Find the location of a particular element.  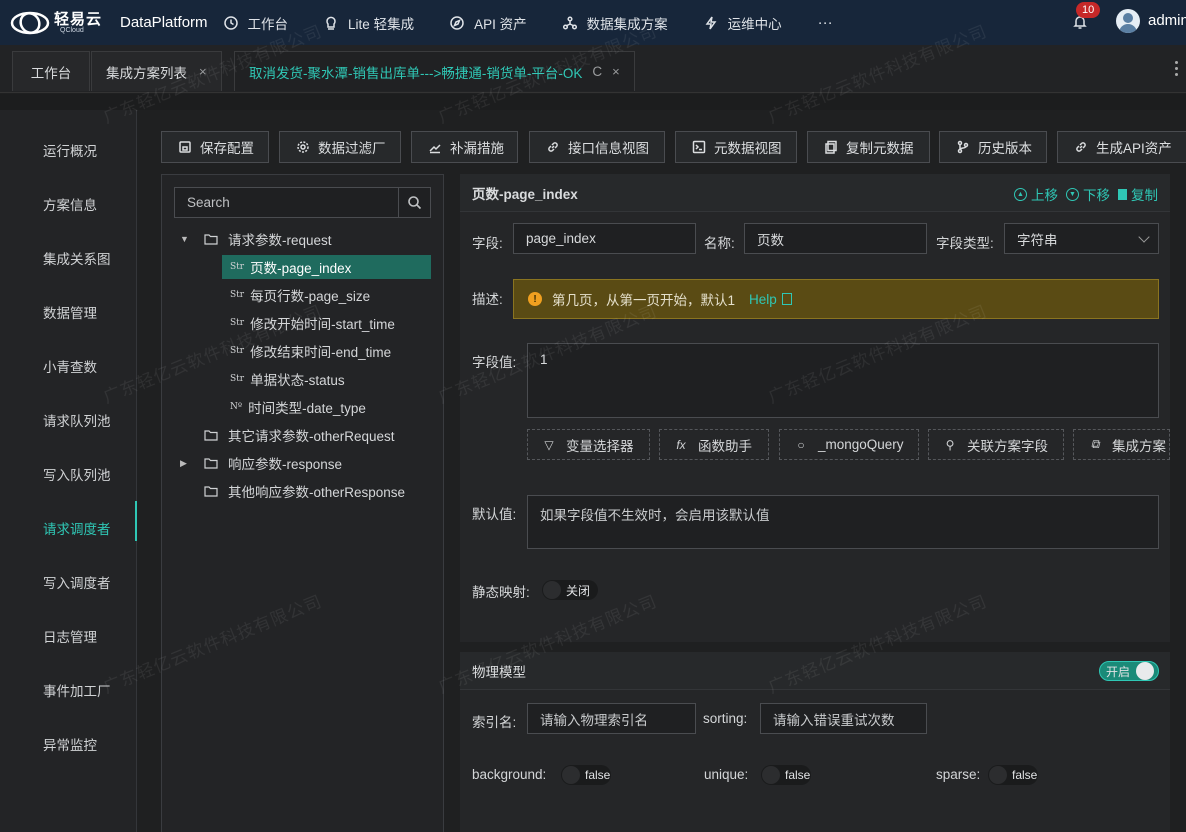

sparse-toggle: false is located at coordinates (1013, 775).